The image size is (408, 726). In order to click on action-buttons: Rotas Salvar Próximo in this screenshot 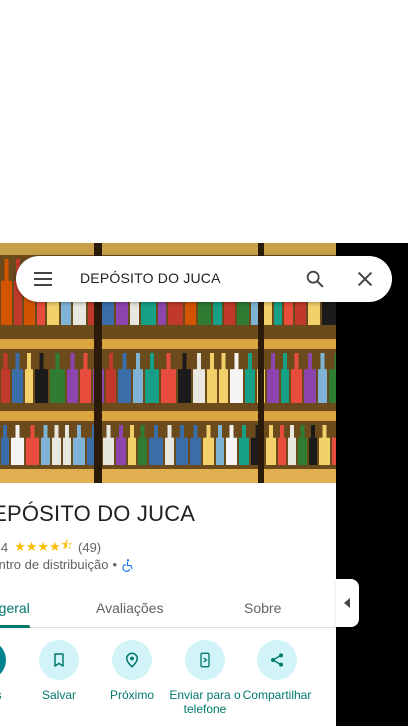, I will do `click(168, 683)`.